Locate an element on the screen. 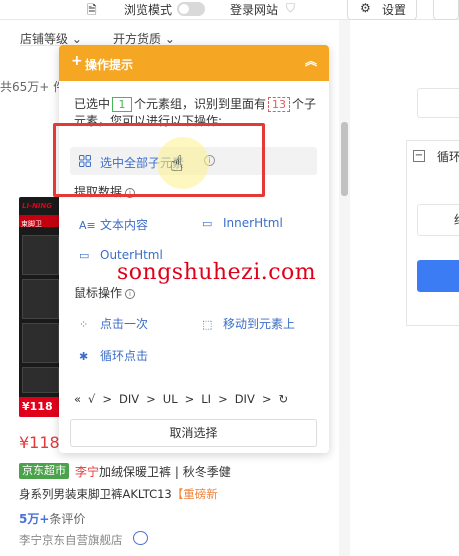  filter-label: 店铺等级 is located at coordinates (44, 39).